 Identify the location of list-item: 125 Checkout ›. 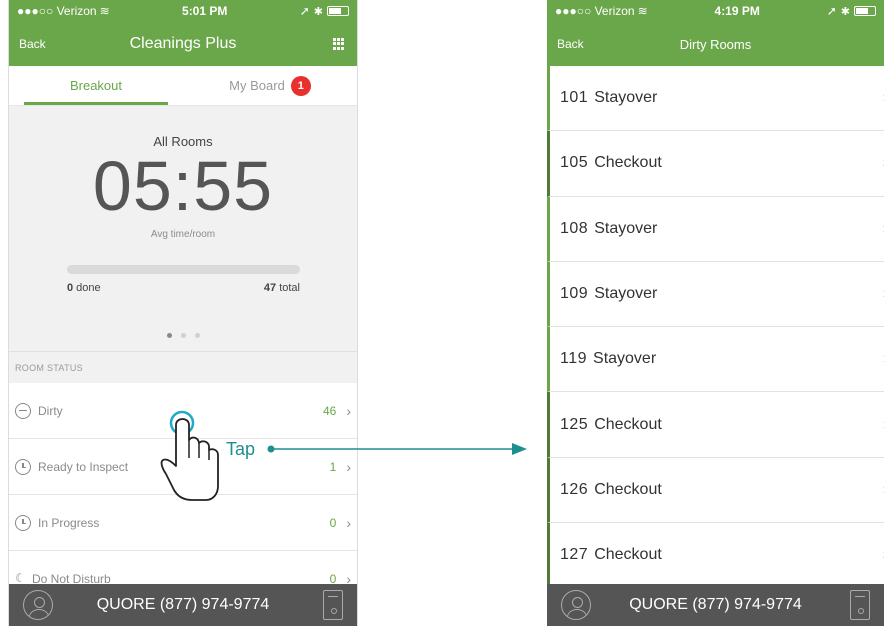
(715, 425).